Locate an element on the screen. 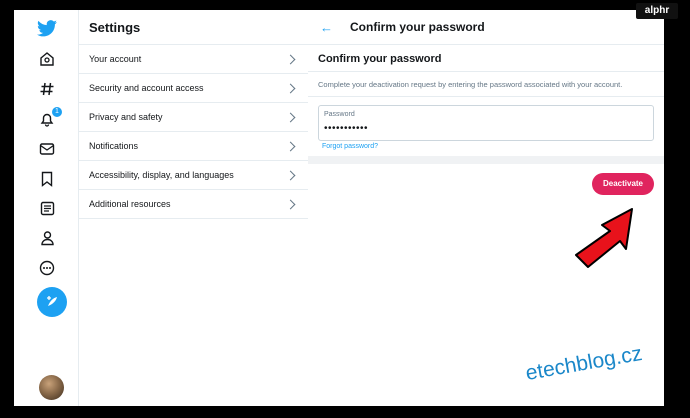 The width and height of the screenshot is (690, 418). settings-item-privacy: Privacy and safety is located at coordinates (193, 117).